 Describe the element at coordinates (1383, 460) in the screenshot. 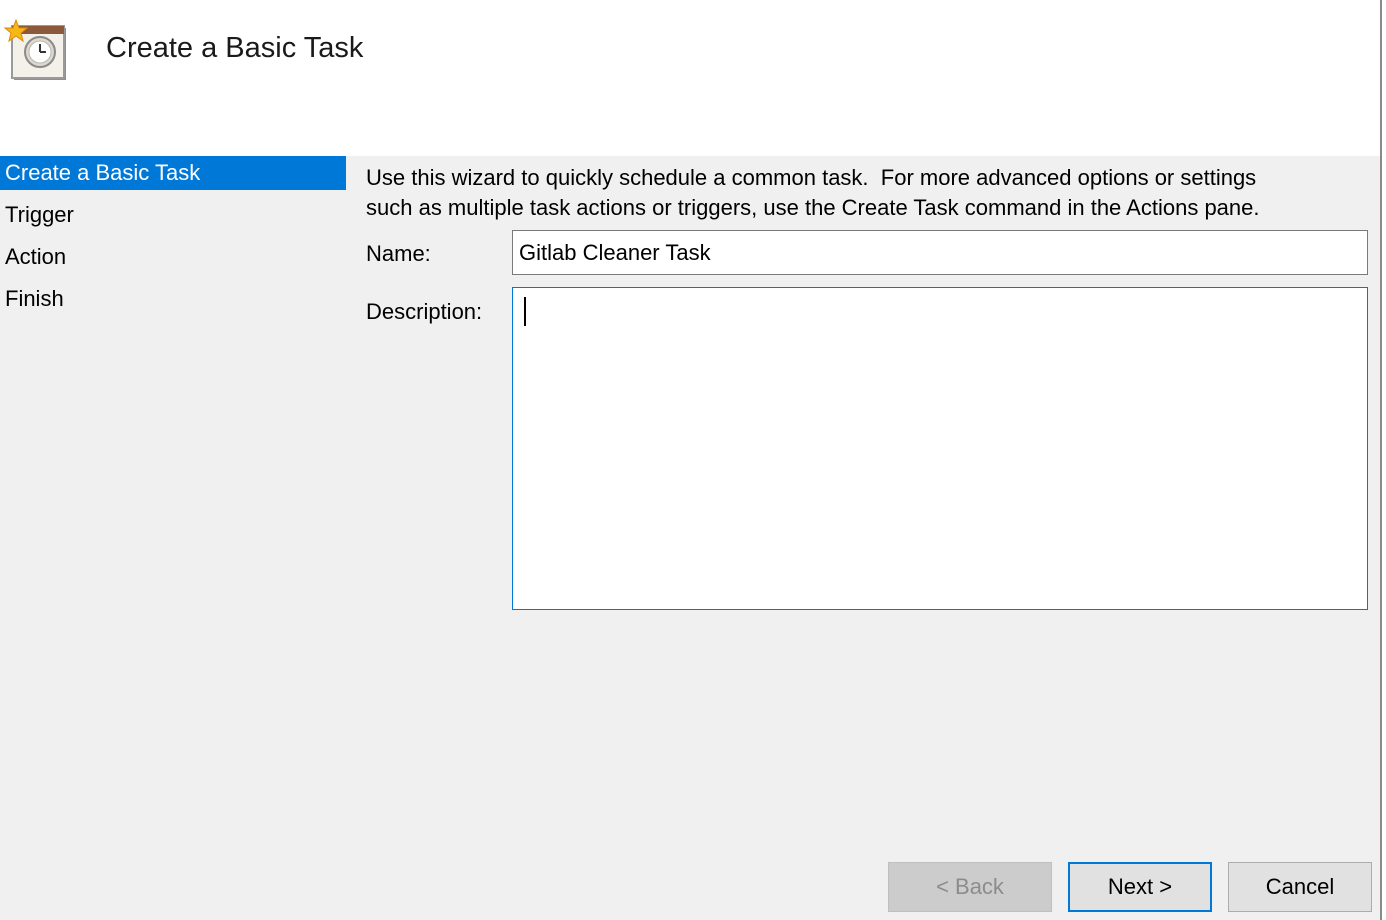

I see `window-border` at that location.